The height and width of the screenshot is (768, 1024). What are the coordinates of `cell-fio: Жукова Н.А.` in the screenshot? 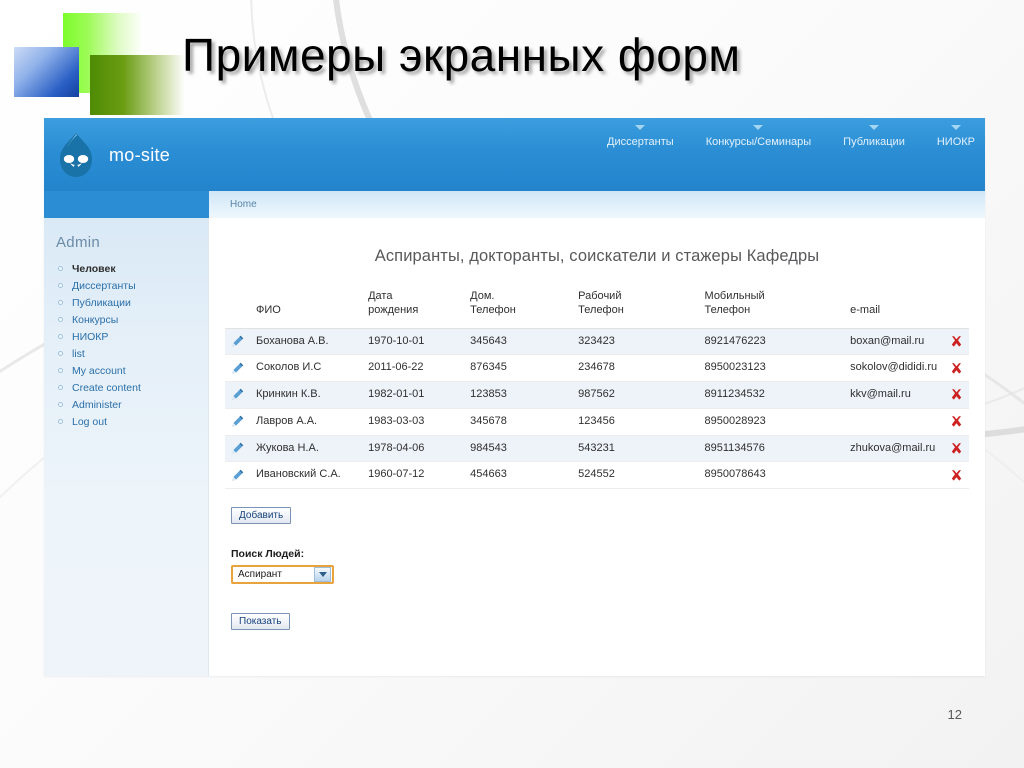 It's located at (306, 449).